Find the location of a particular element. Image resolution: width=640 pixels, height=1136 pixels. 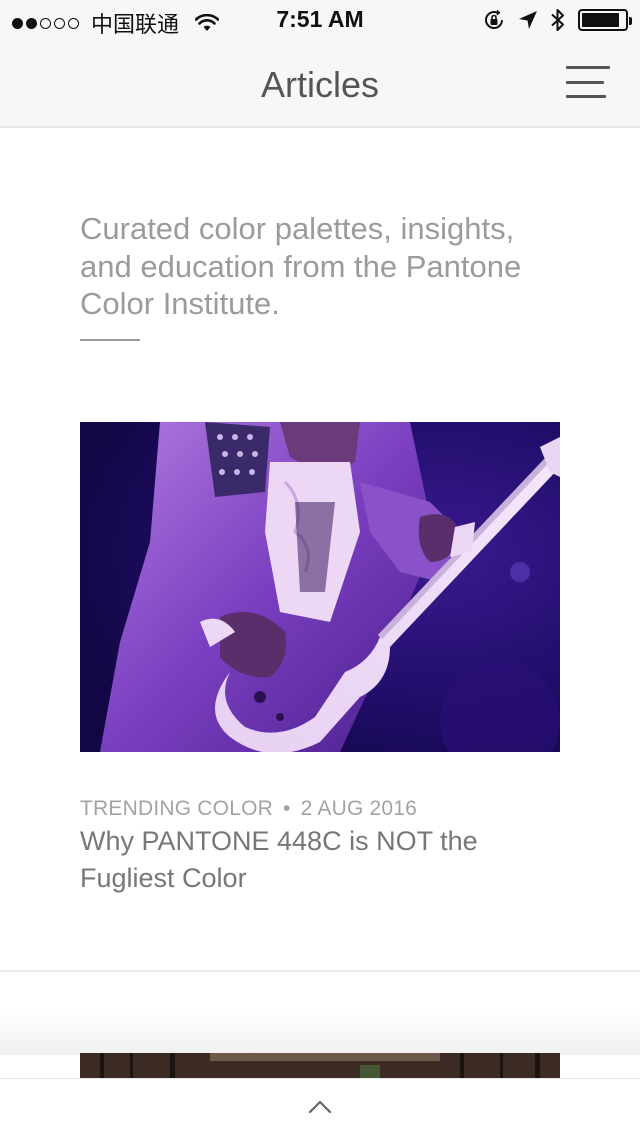

battery-icon is located at coordinates (605, 20).